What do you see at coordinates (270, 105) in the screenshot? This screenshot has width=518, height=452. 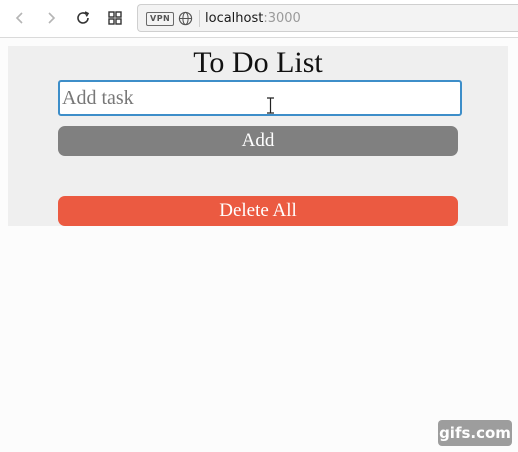 I see `text-cursor-icon` at bounding box center [270, 105].